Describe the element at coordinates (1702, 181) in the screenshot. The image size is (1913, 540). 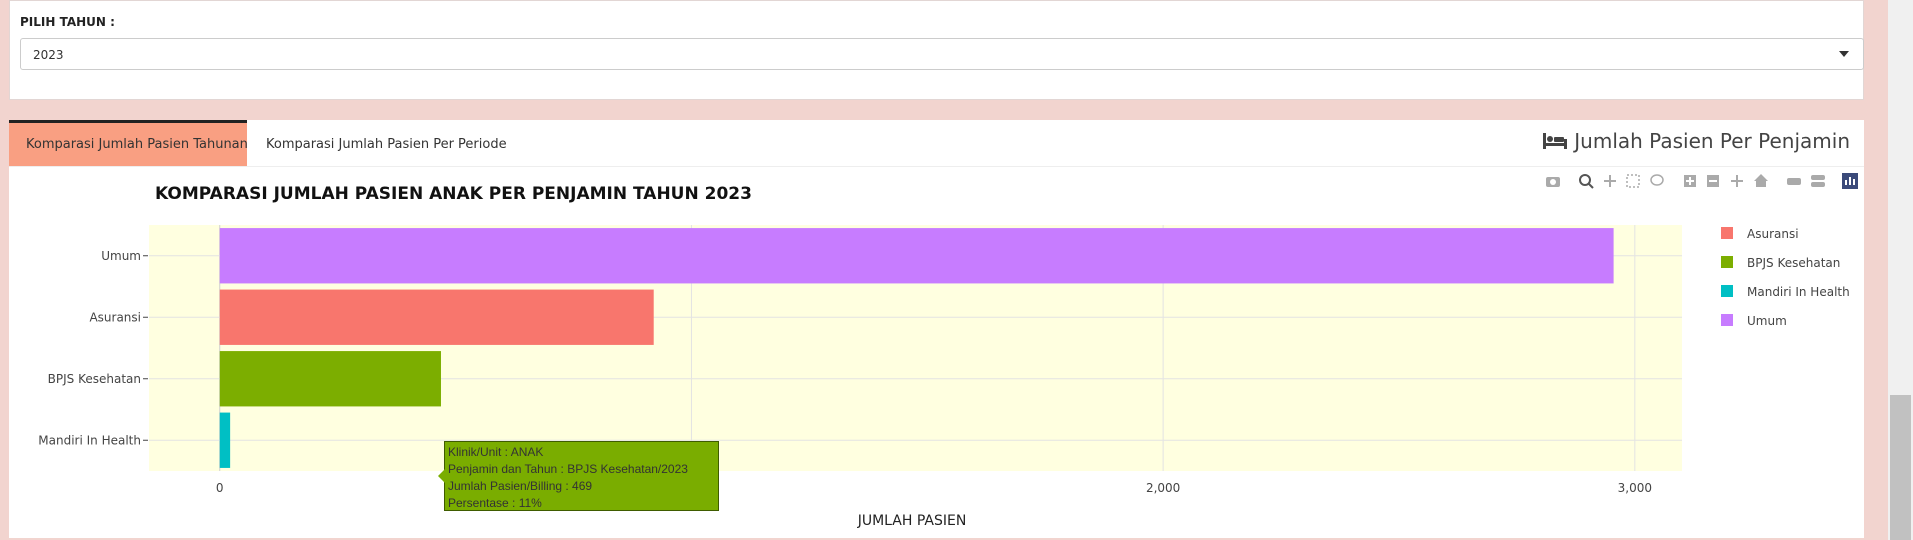
I see `modebar` at that location.